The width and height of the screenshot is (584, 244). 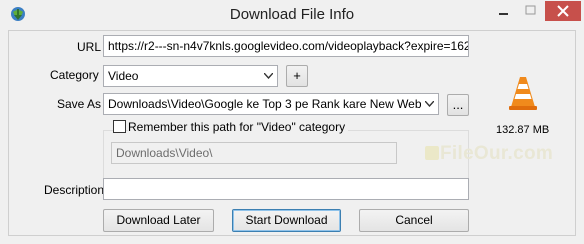 I want to click on add-category-button: +, so click(x=297, y=76).